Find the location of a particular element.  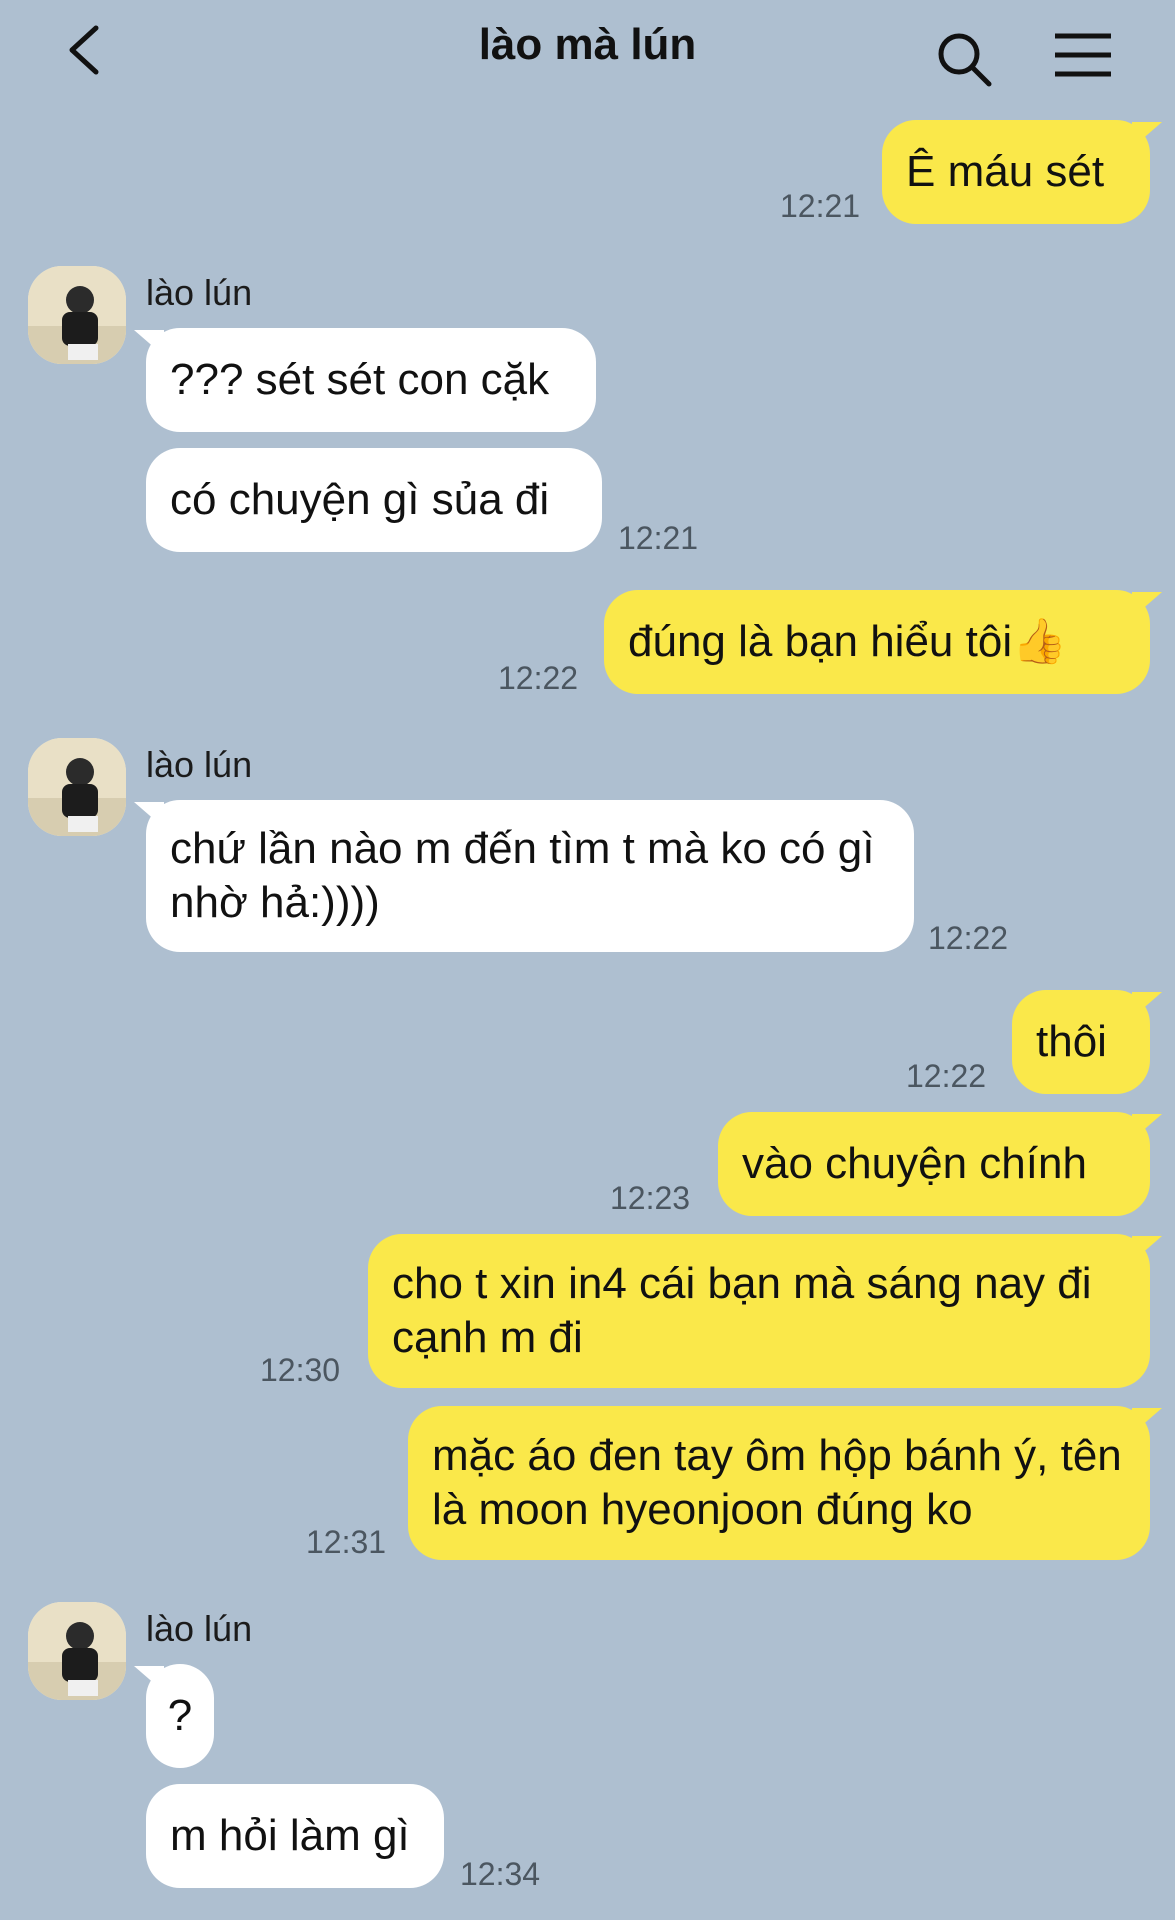

message-bubble-received: có chuyện gì sủa đi is located at coordinates (374, 500).